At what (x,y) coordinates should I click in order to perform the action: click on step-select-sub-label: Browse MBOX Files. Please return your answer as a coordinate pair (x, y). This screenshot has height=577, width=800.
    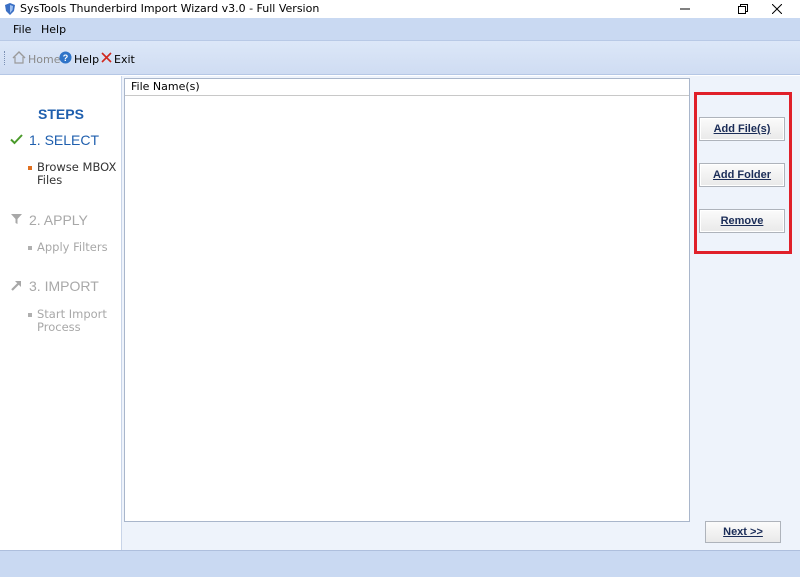
    Looking at the image, I should click on (77, 173).